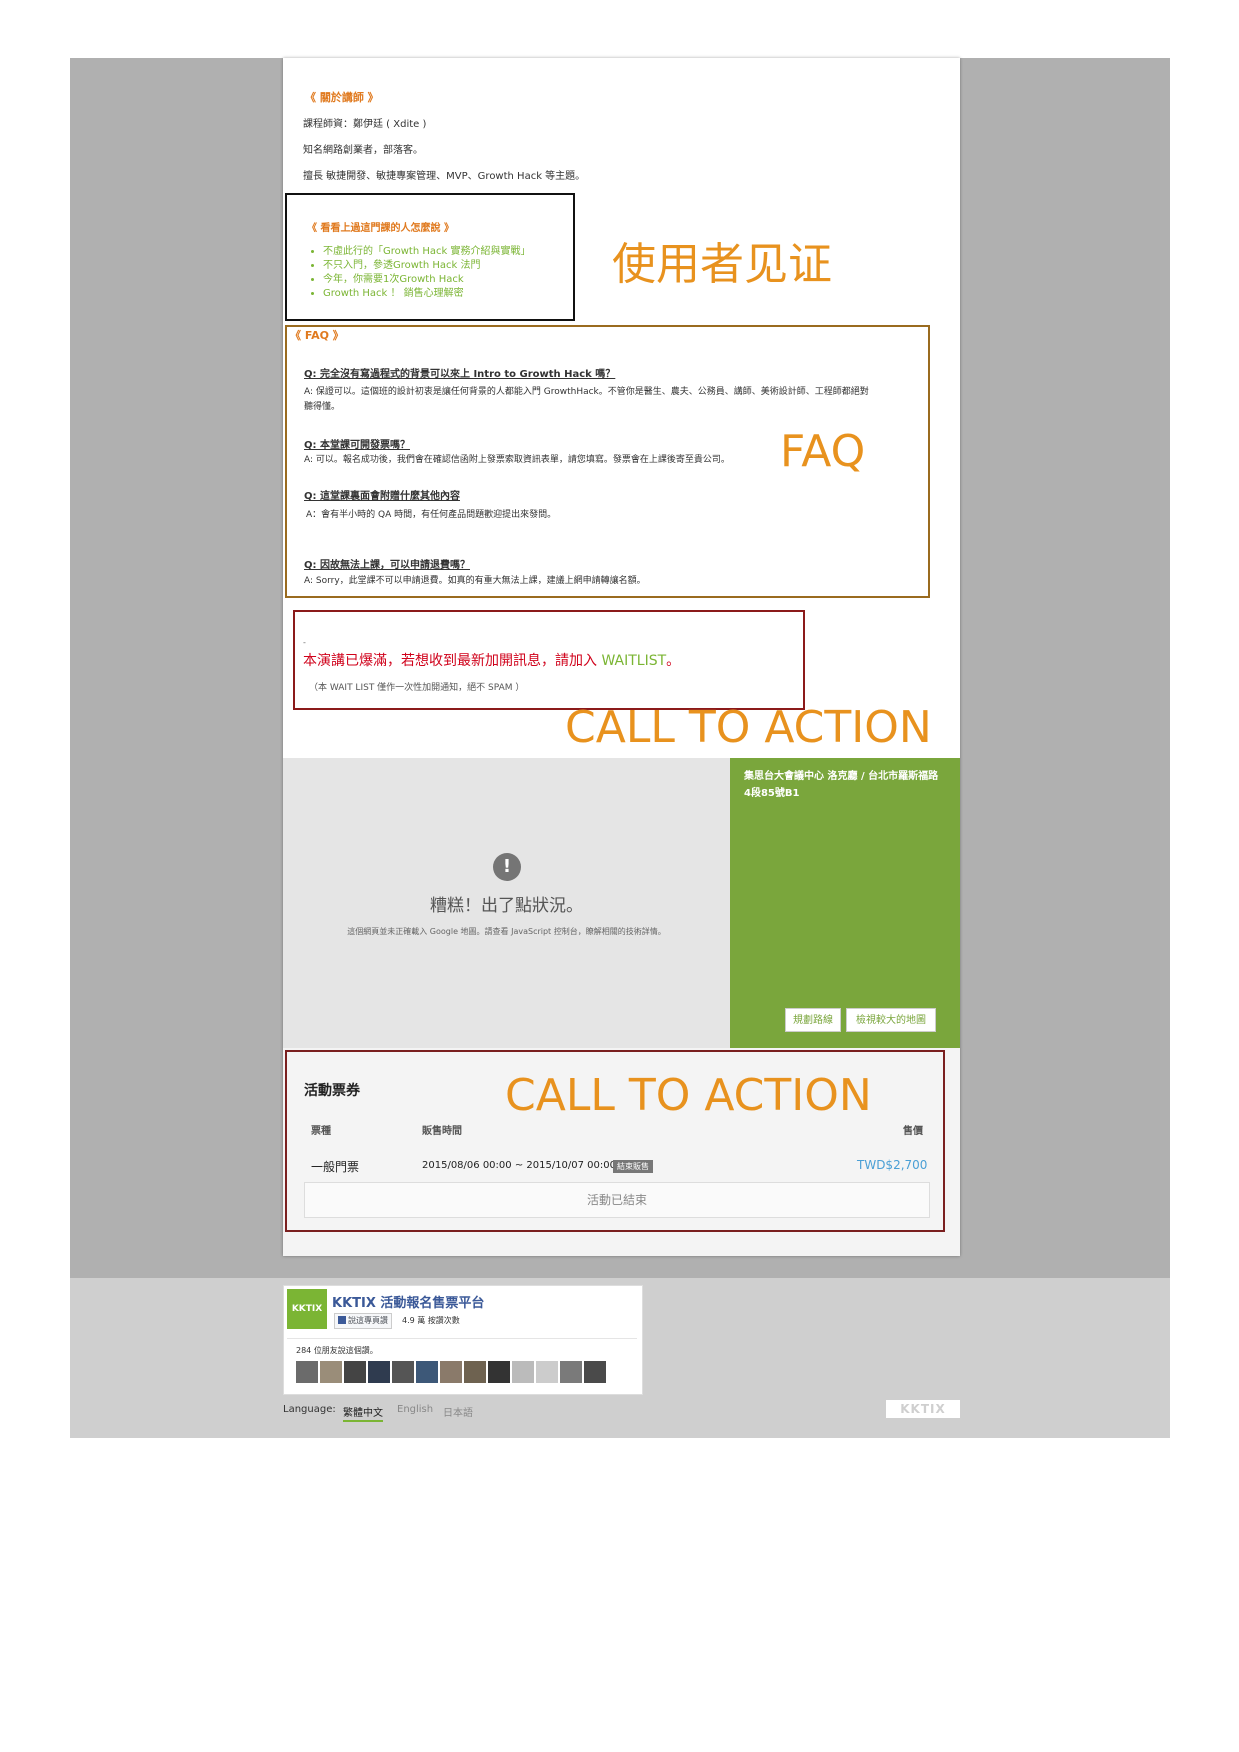  I want to click on facebook-friends-panel: 284 位朋友說這個讚。, so click(462, 1365).